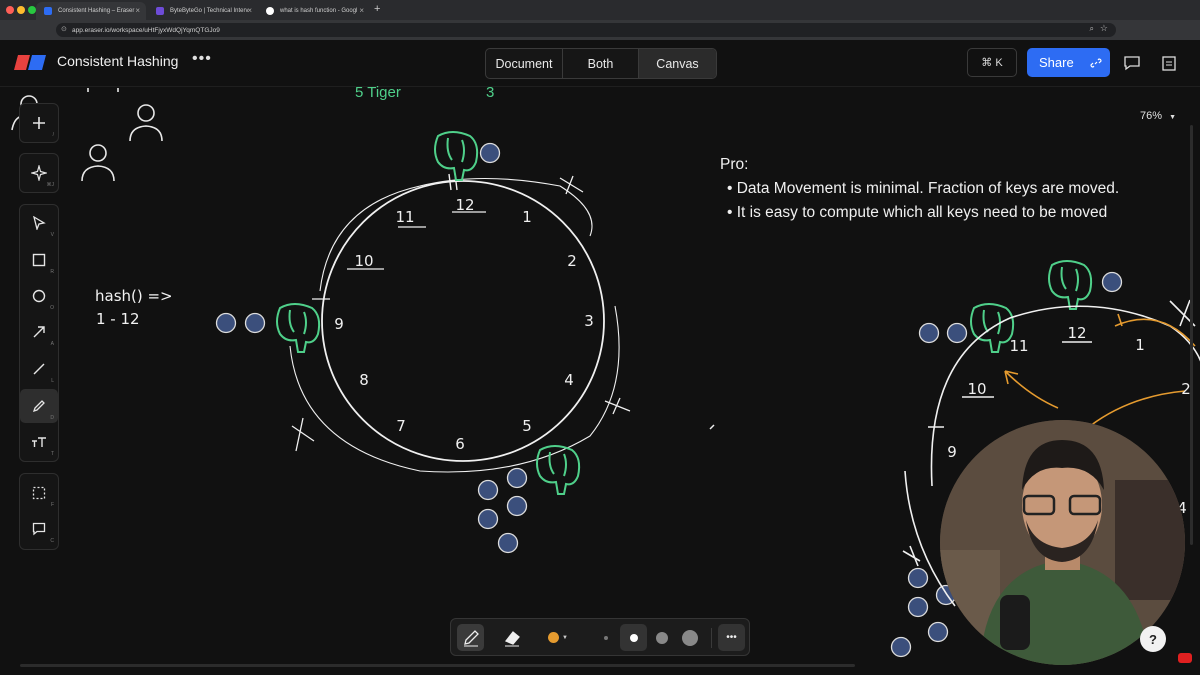  I want to click on shortcut-hint: ⌘J, so click(50, 185).